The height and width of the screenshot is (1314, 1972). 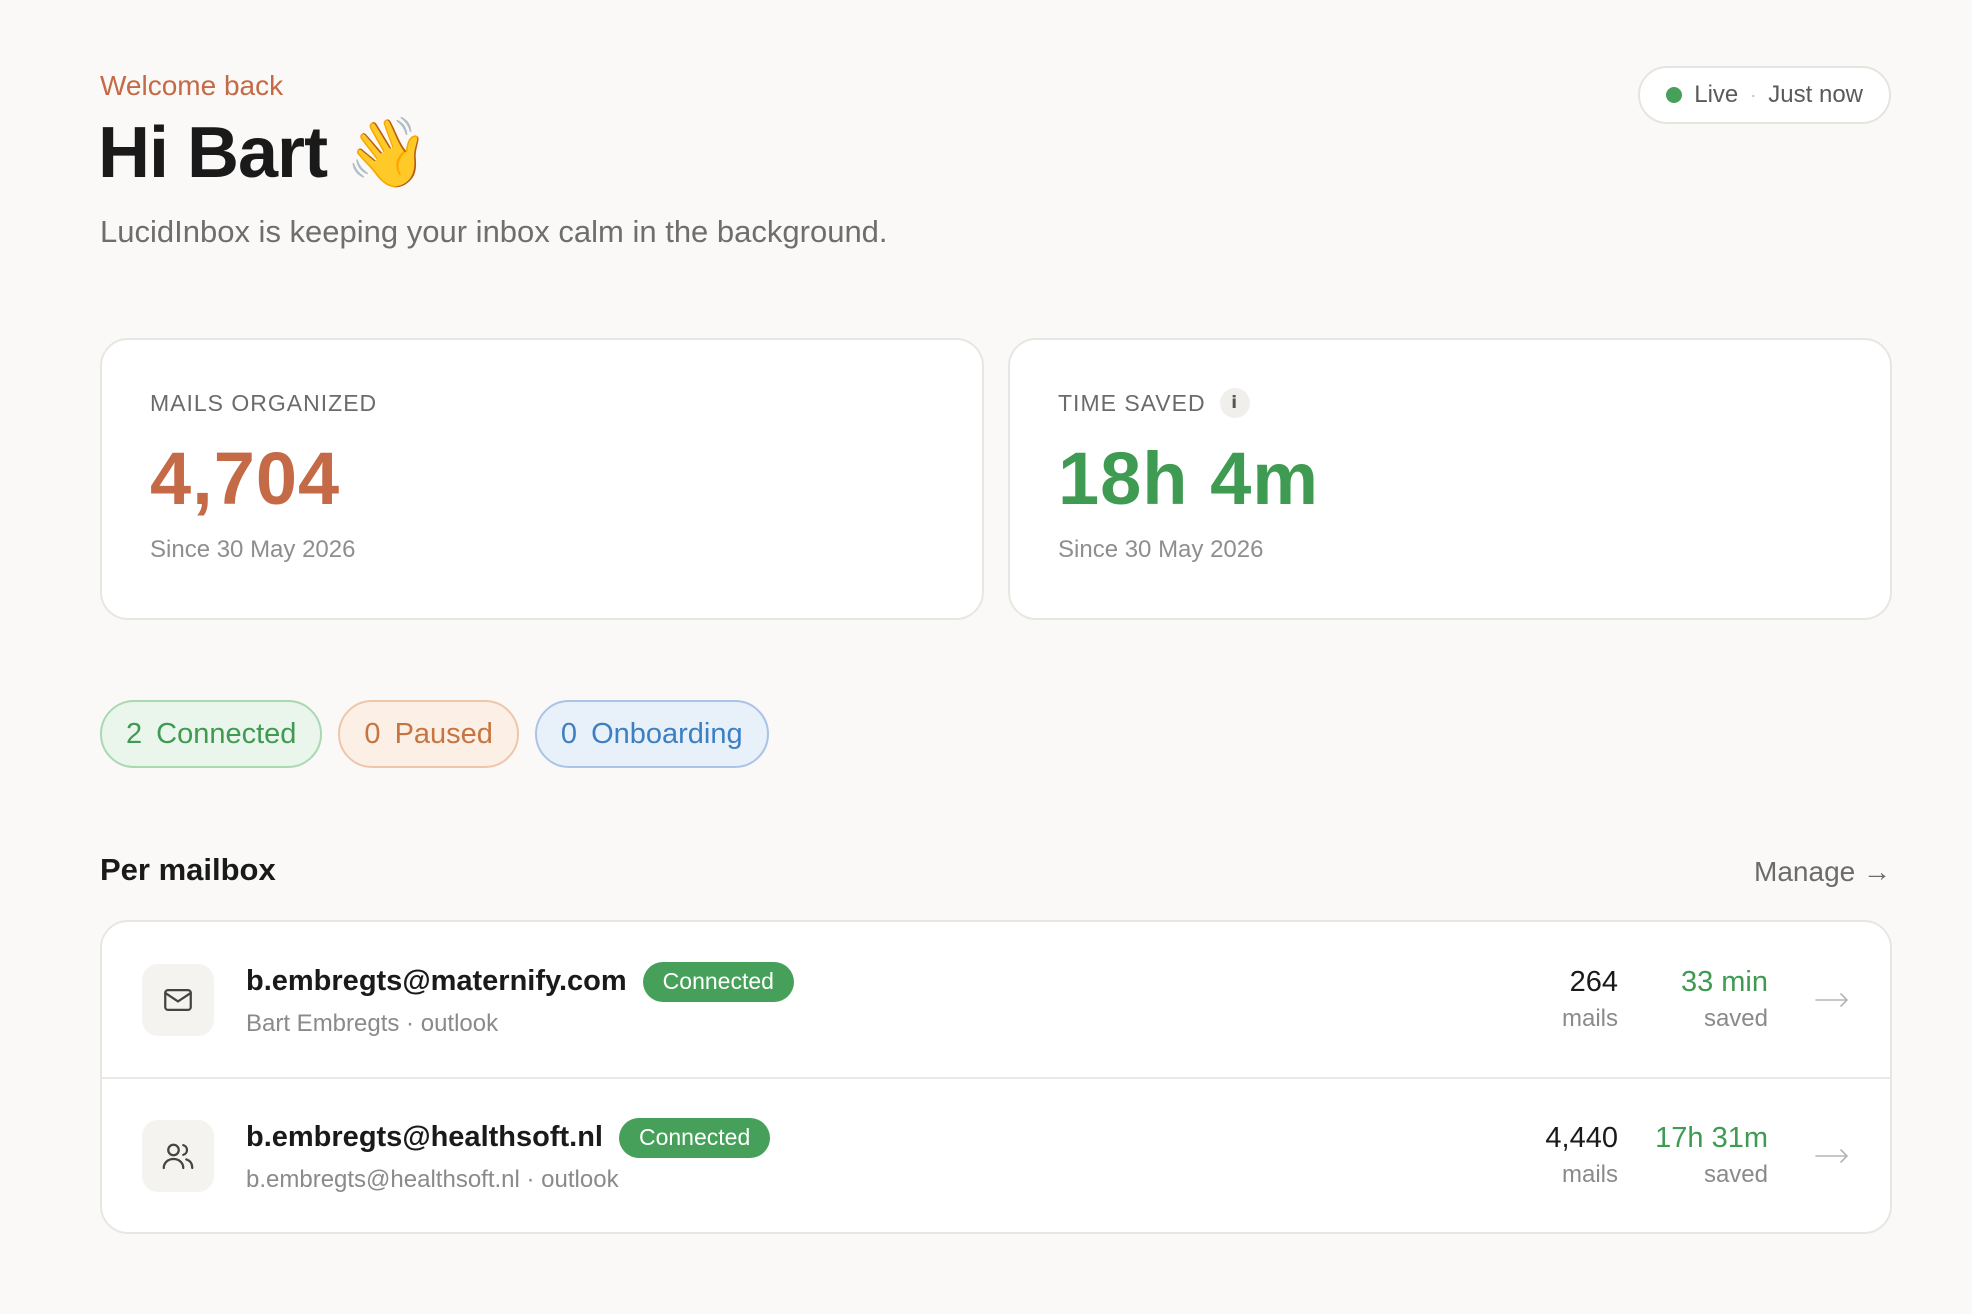 What do you see at coordinates (1764, 95) in the screenshot?
I see `live-status-badge: Live · Just now` at bounding box center [1764, 95].